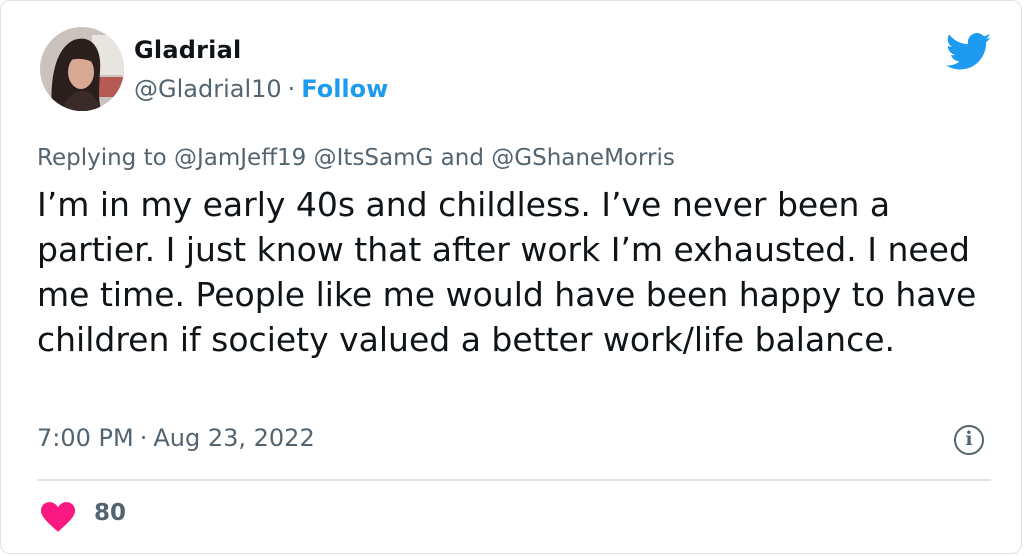  What do you see at coordinates (462, 158) in the screenshot?
I see `replying-conjunction: and` at bounding box center [462, 158].